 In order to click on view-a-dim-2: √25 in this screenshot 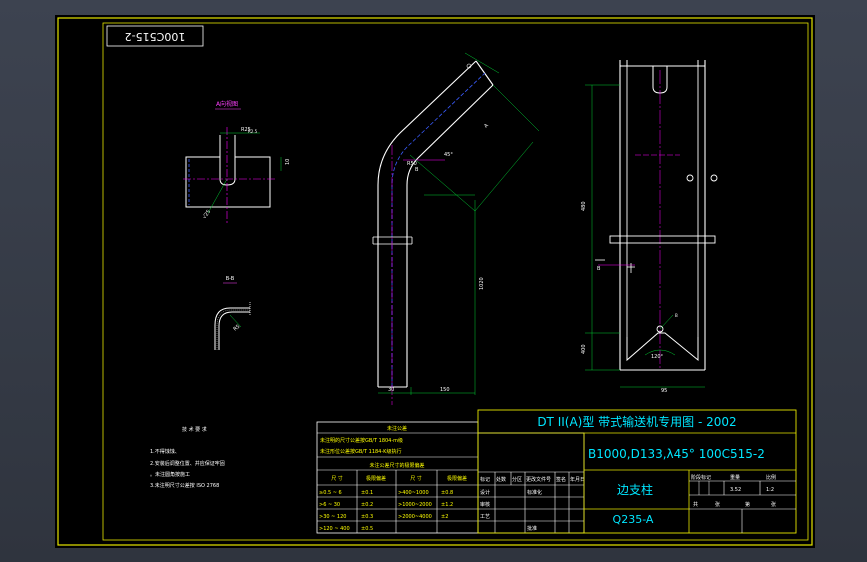, I will do `click(207, 214)`.